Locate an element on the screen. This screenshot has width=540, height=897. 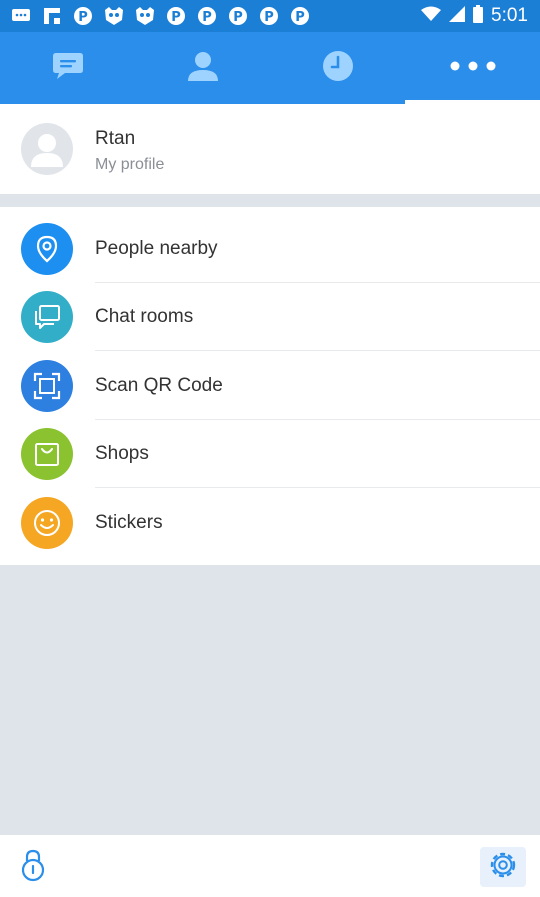
tab-contacts is located at coordinates (202, 68).